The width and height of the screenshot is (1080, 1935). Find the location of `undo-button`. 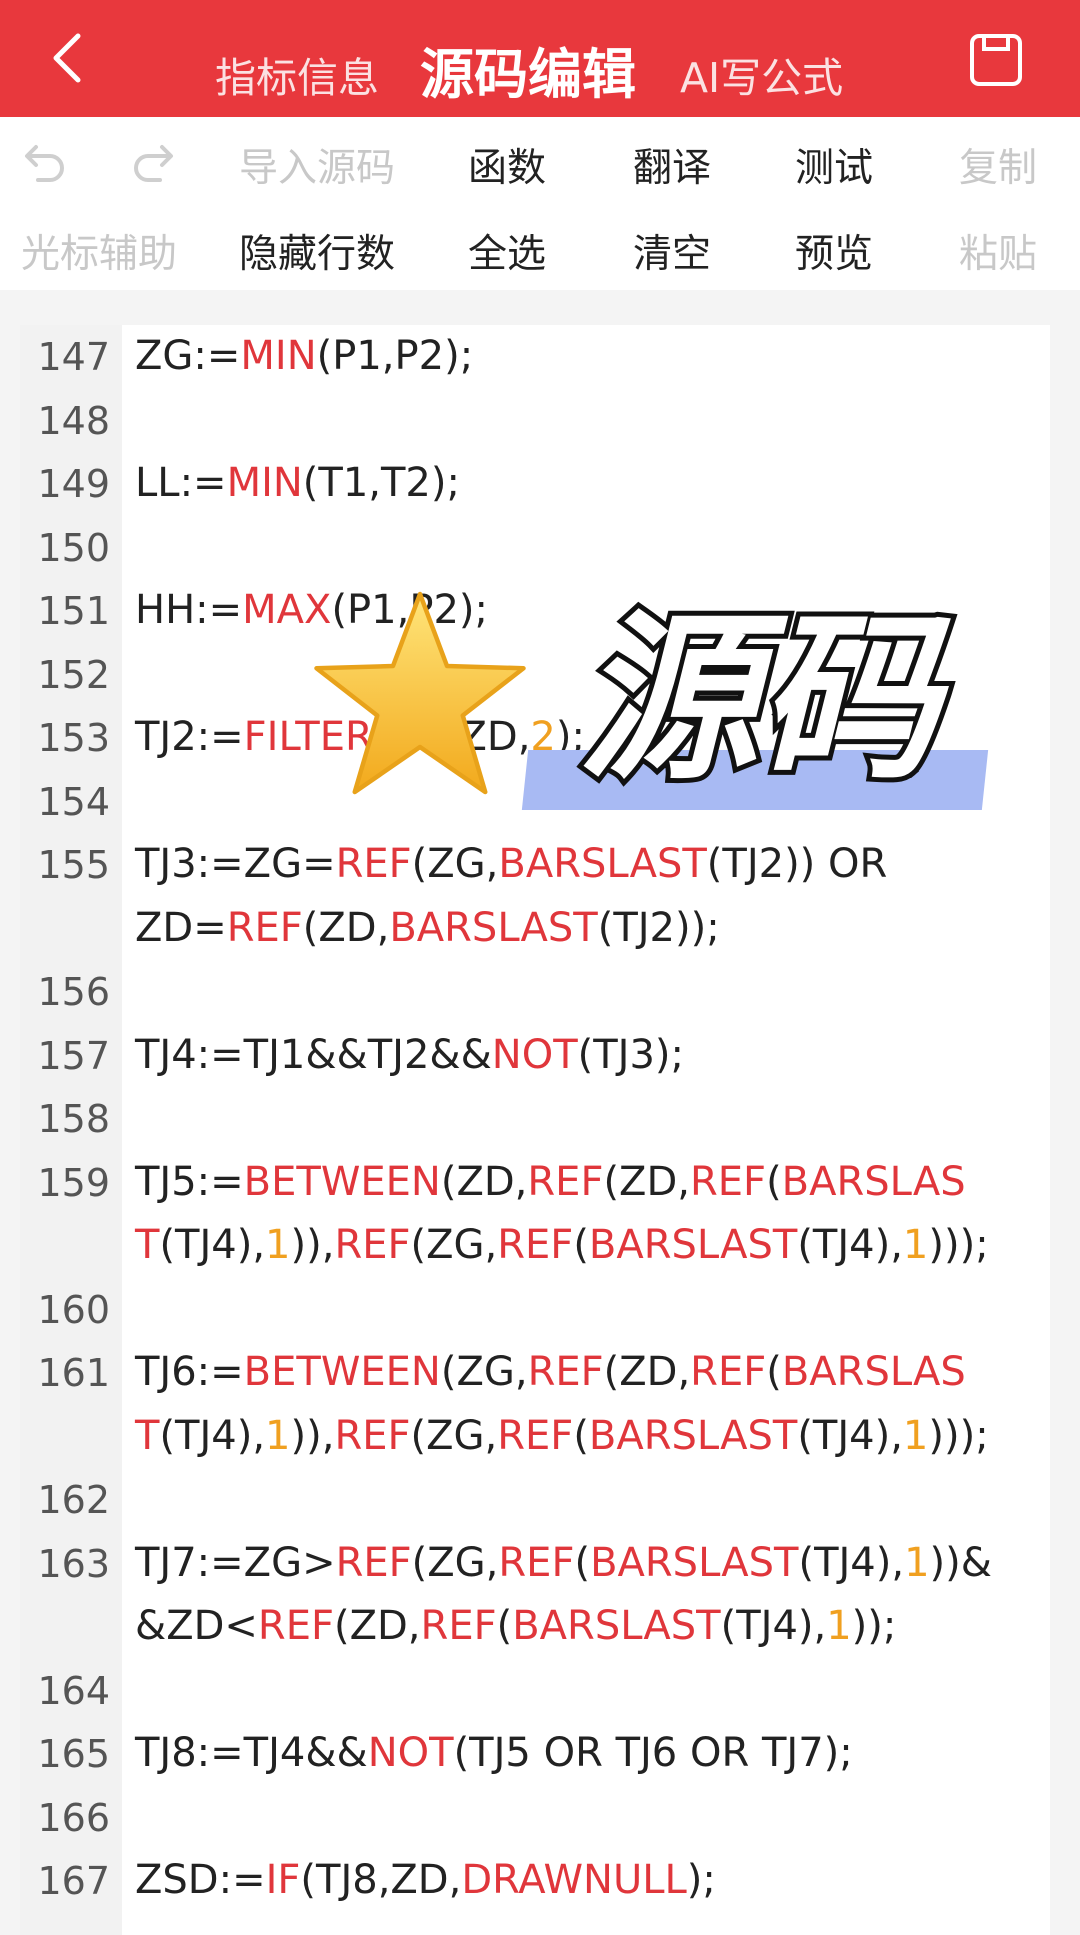

undo-button is located at coordinates (45, 162).